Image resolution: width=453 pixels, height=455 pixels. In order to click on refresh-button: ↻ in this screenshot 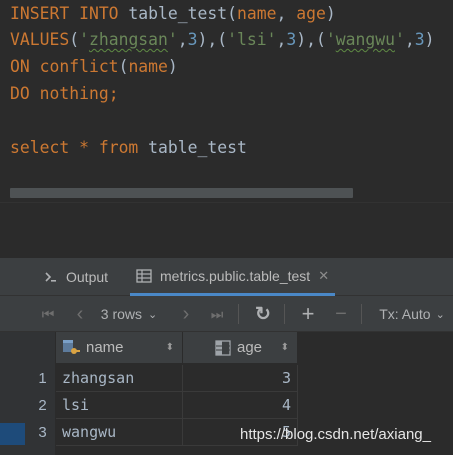, I will do `click(263, 314)`.